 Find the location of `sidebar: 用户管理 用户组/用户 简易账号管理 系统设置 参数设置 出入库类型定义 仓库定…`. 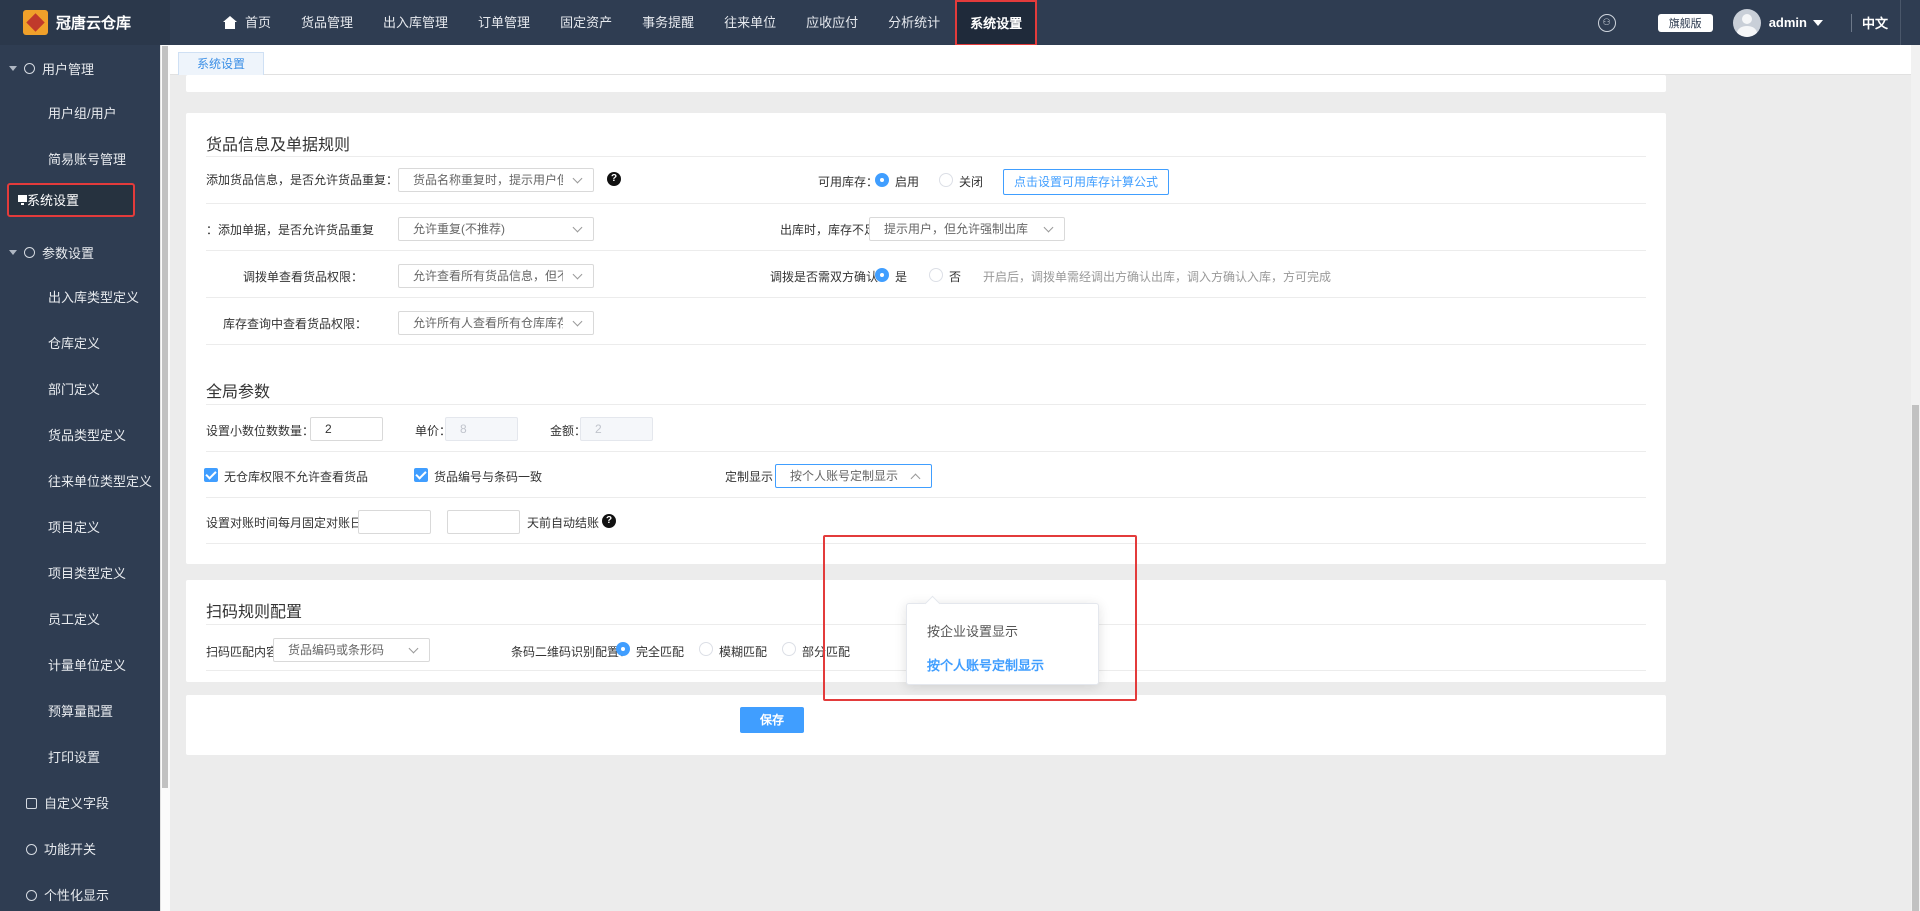

sidebar: 用户管理 用户组/用户 简易账号管理 系统设置 参数设置 出入库类型定义 仓库定… is located at coordinates (85, 478).